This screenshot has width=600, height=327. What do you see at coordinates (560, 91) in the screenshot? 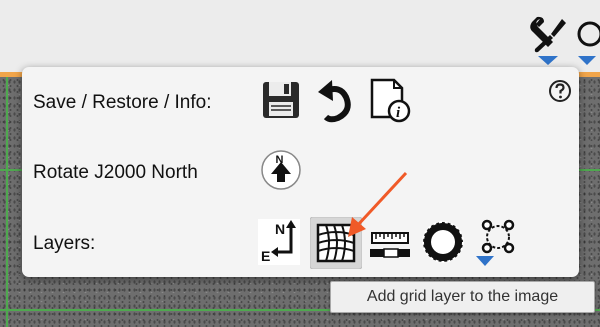
I see `help-question-icon` at bounding box center [560, 91].